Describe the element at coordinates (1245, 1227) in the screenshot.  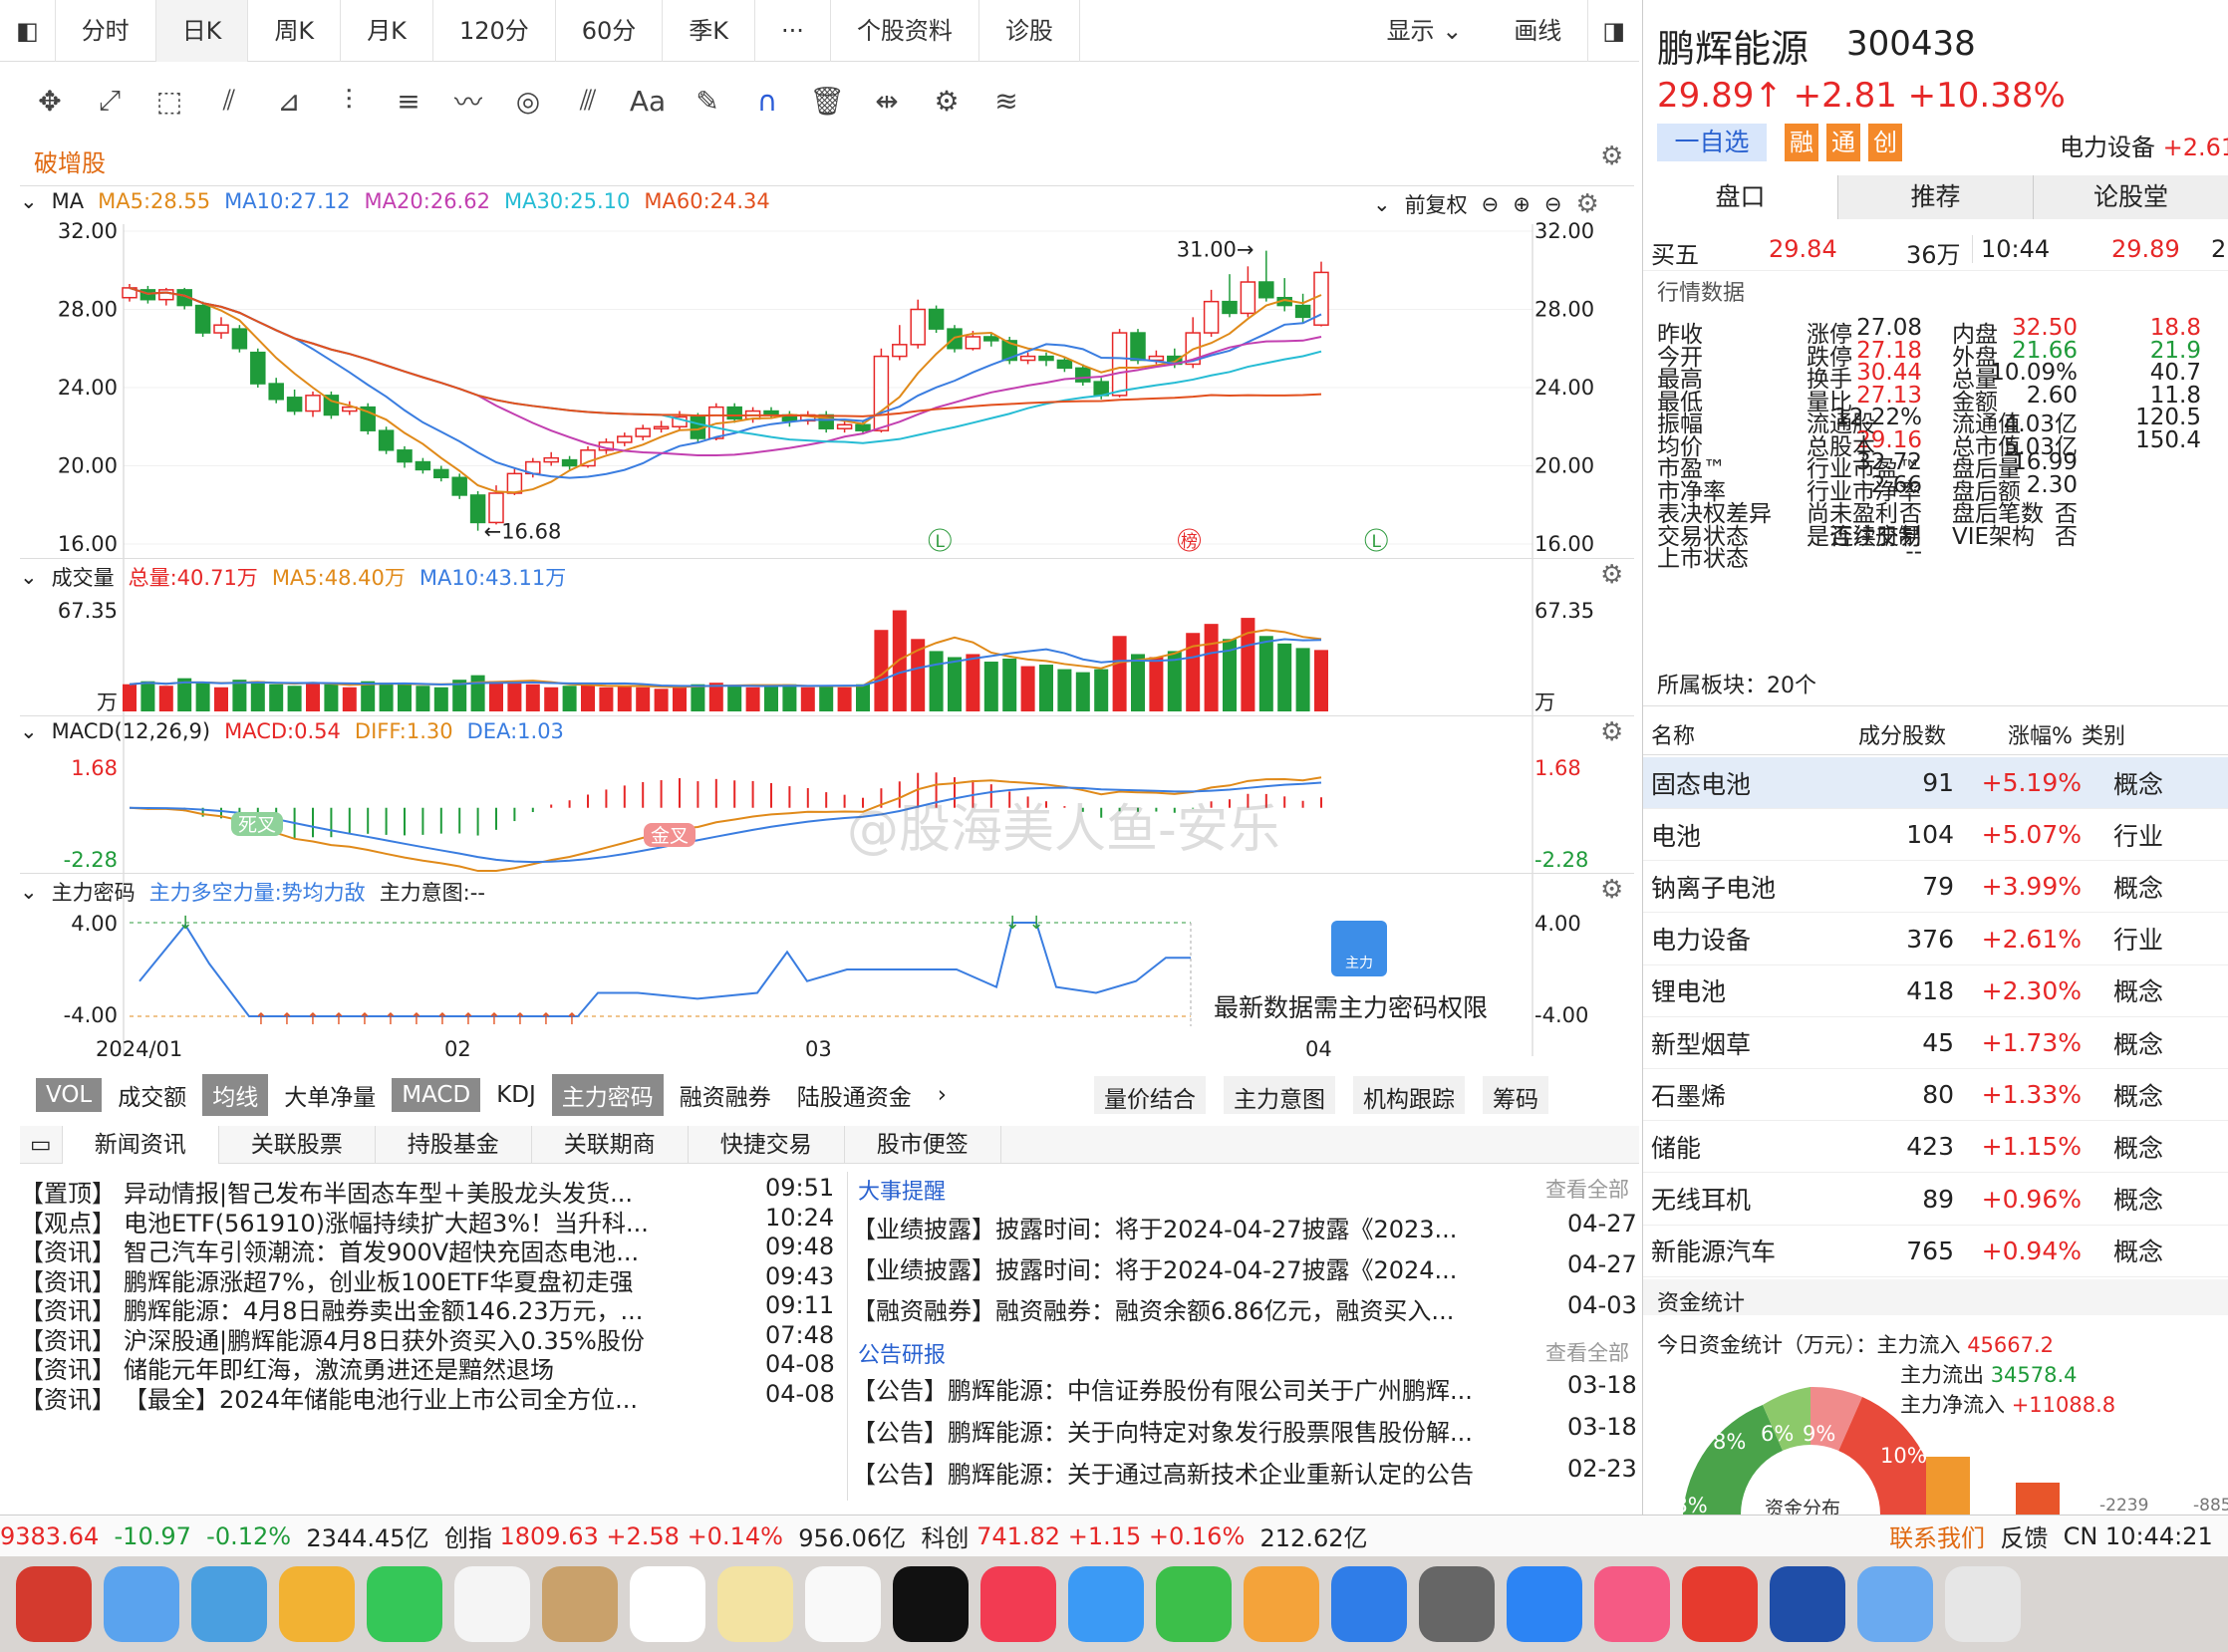
I see `event-item: 【业绩披露】 披露时间：将于2024-04-27披露《2023... 04-27` at that location.